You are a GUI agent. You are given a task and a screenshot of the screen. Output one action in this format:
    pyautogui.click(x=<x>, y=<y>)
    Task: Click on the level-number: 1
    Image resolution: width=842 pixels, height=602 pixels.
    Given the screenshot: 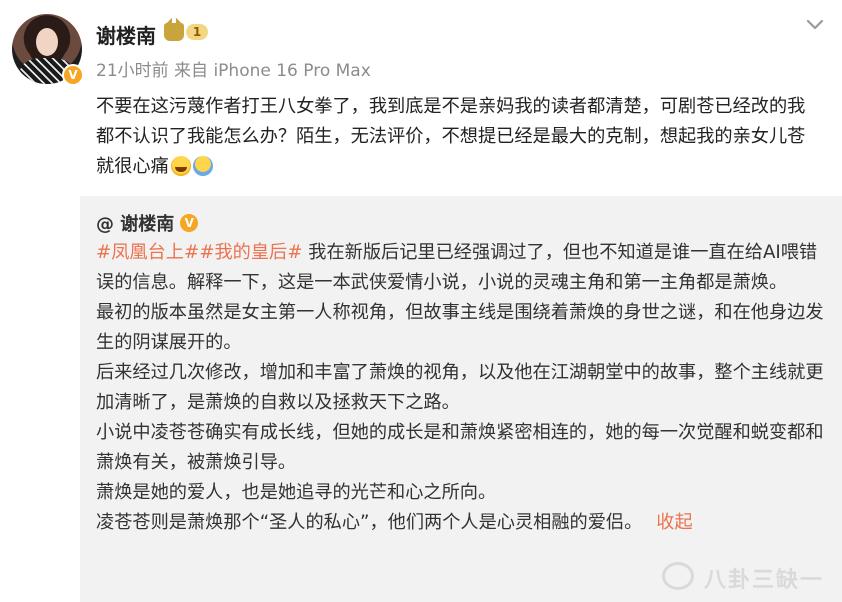 What is the action you would take?
    pyautogui.click(x=197, y=32)
    